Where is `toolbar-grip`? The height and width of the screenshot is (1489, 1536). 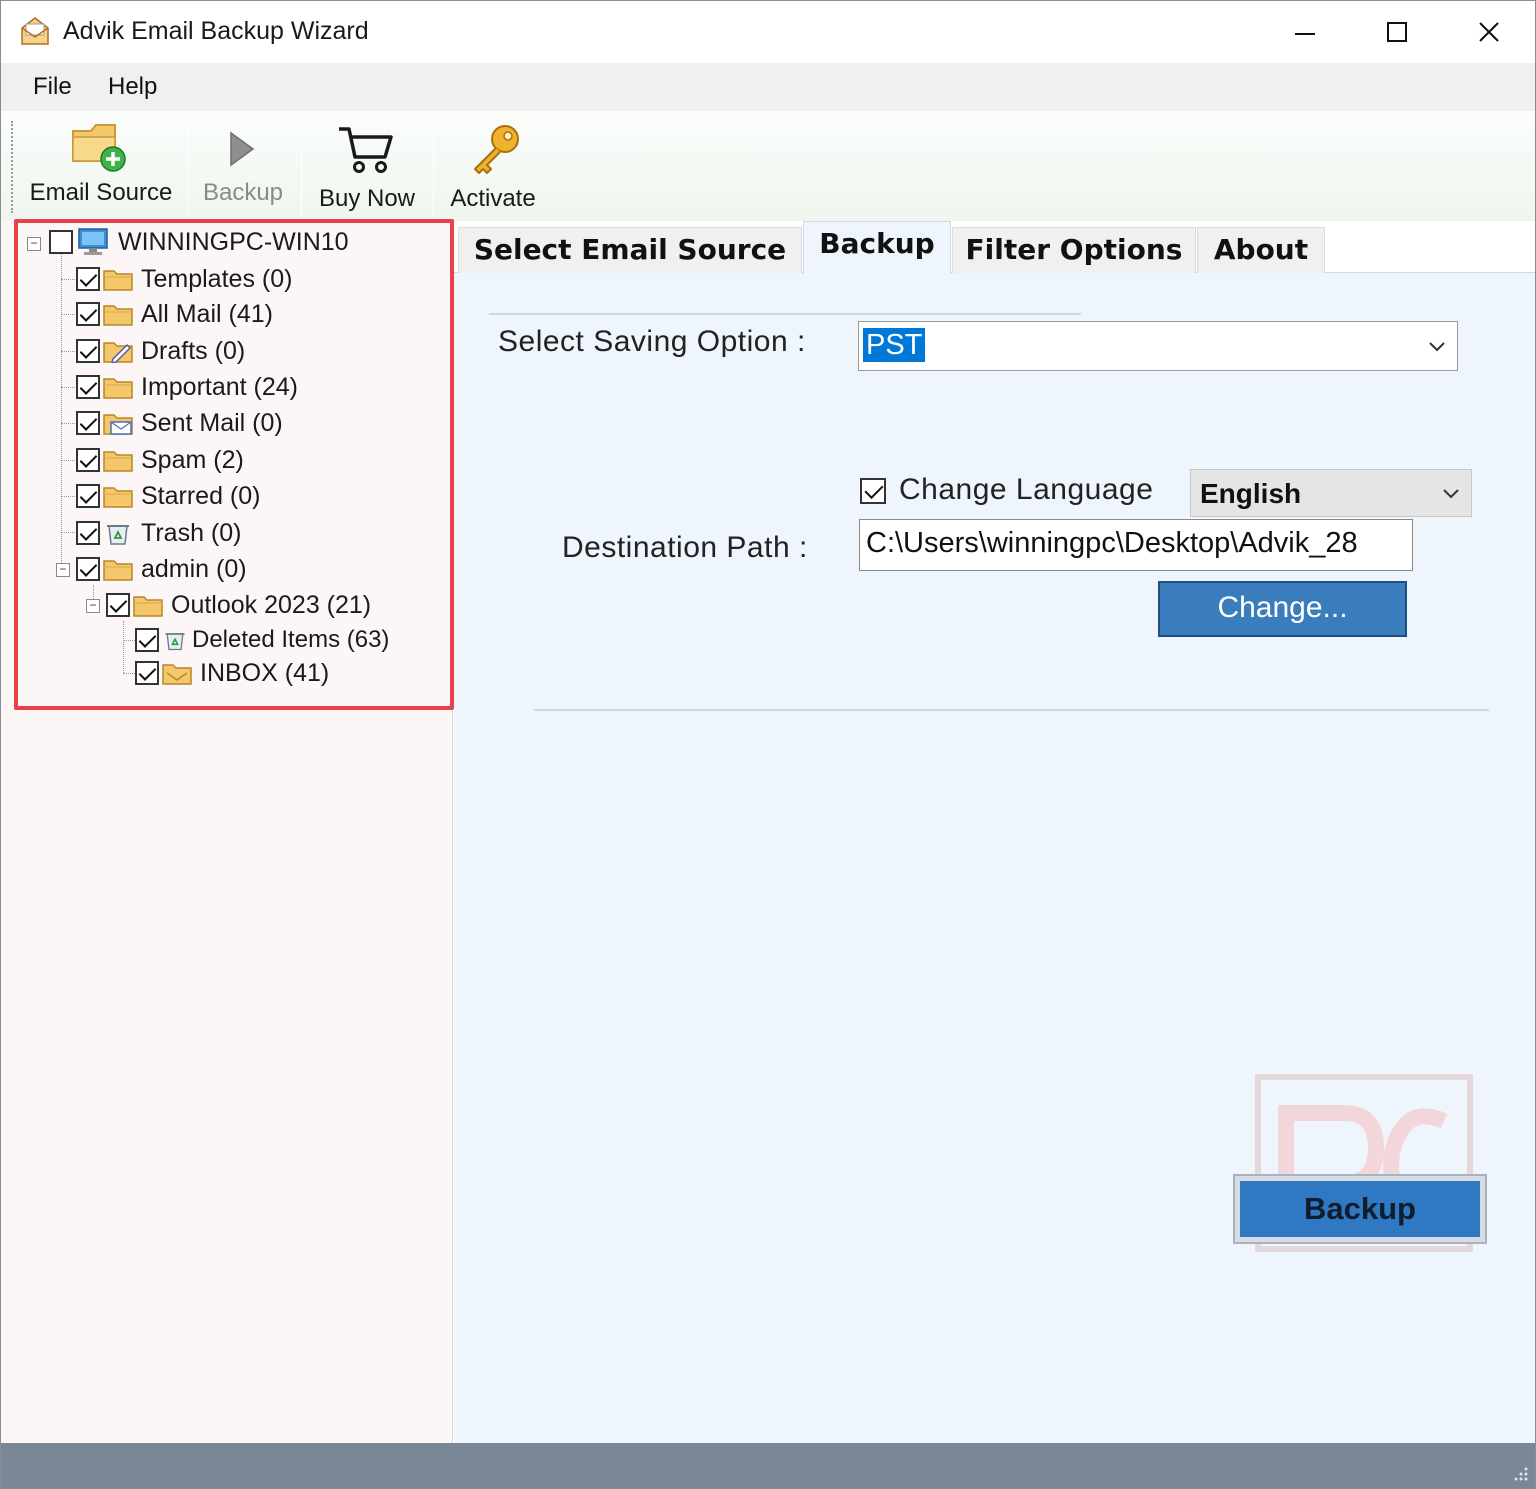
toolbar-grip is located at coordinates (12, 167).